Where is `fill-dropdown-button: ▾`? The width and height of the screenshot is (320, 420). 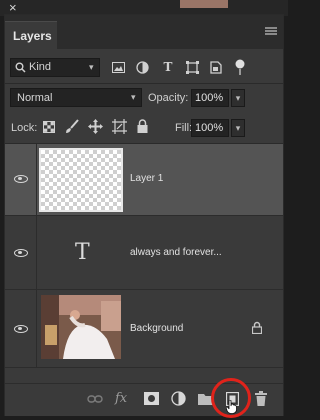 fill-dropdown-button: ▾ is located at coordinates (238, 128).